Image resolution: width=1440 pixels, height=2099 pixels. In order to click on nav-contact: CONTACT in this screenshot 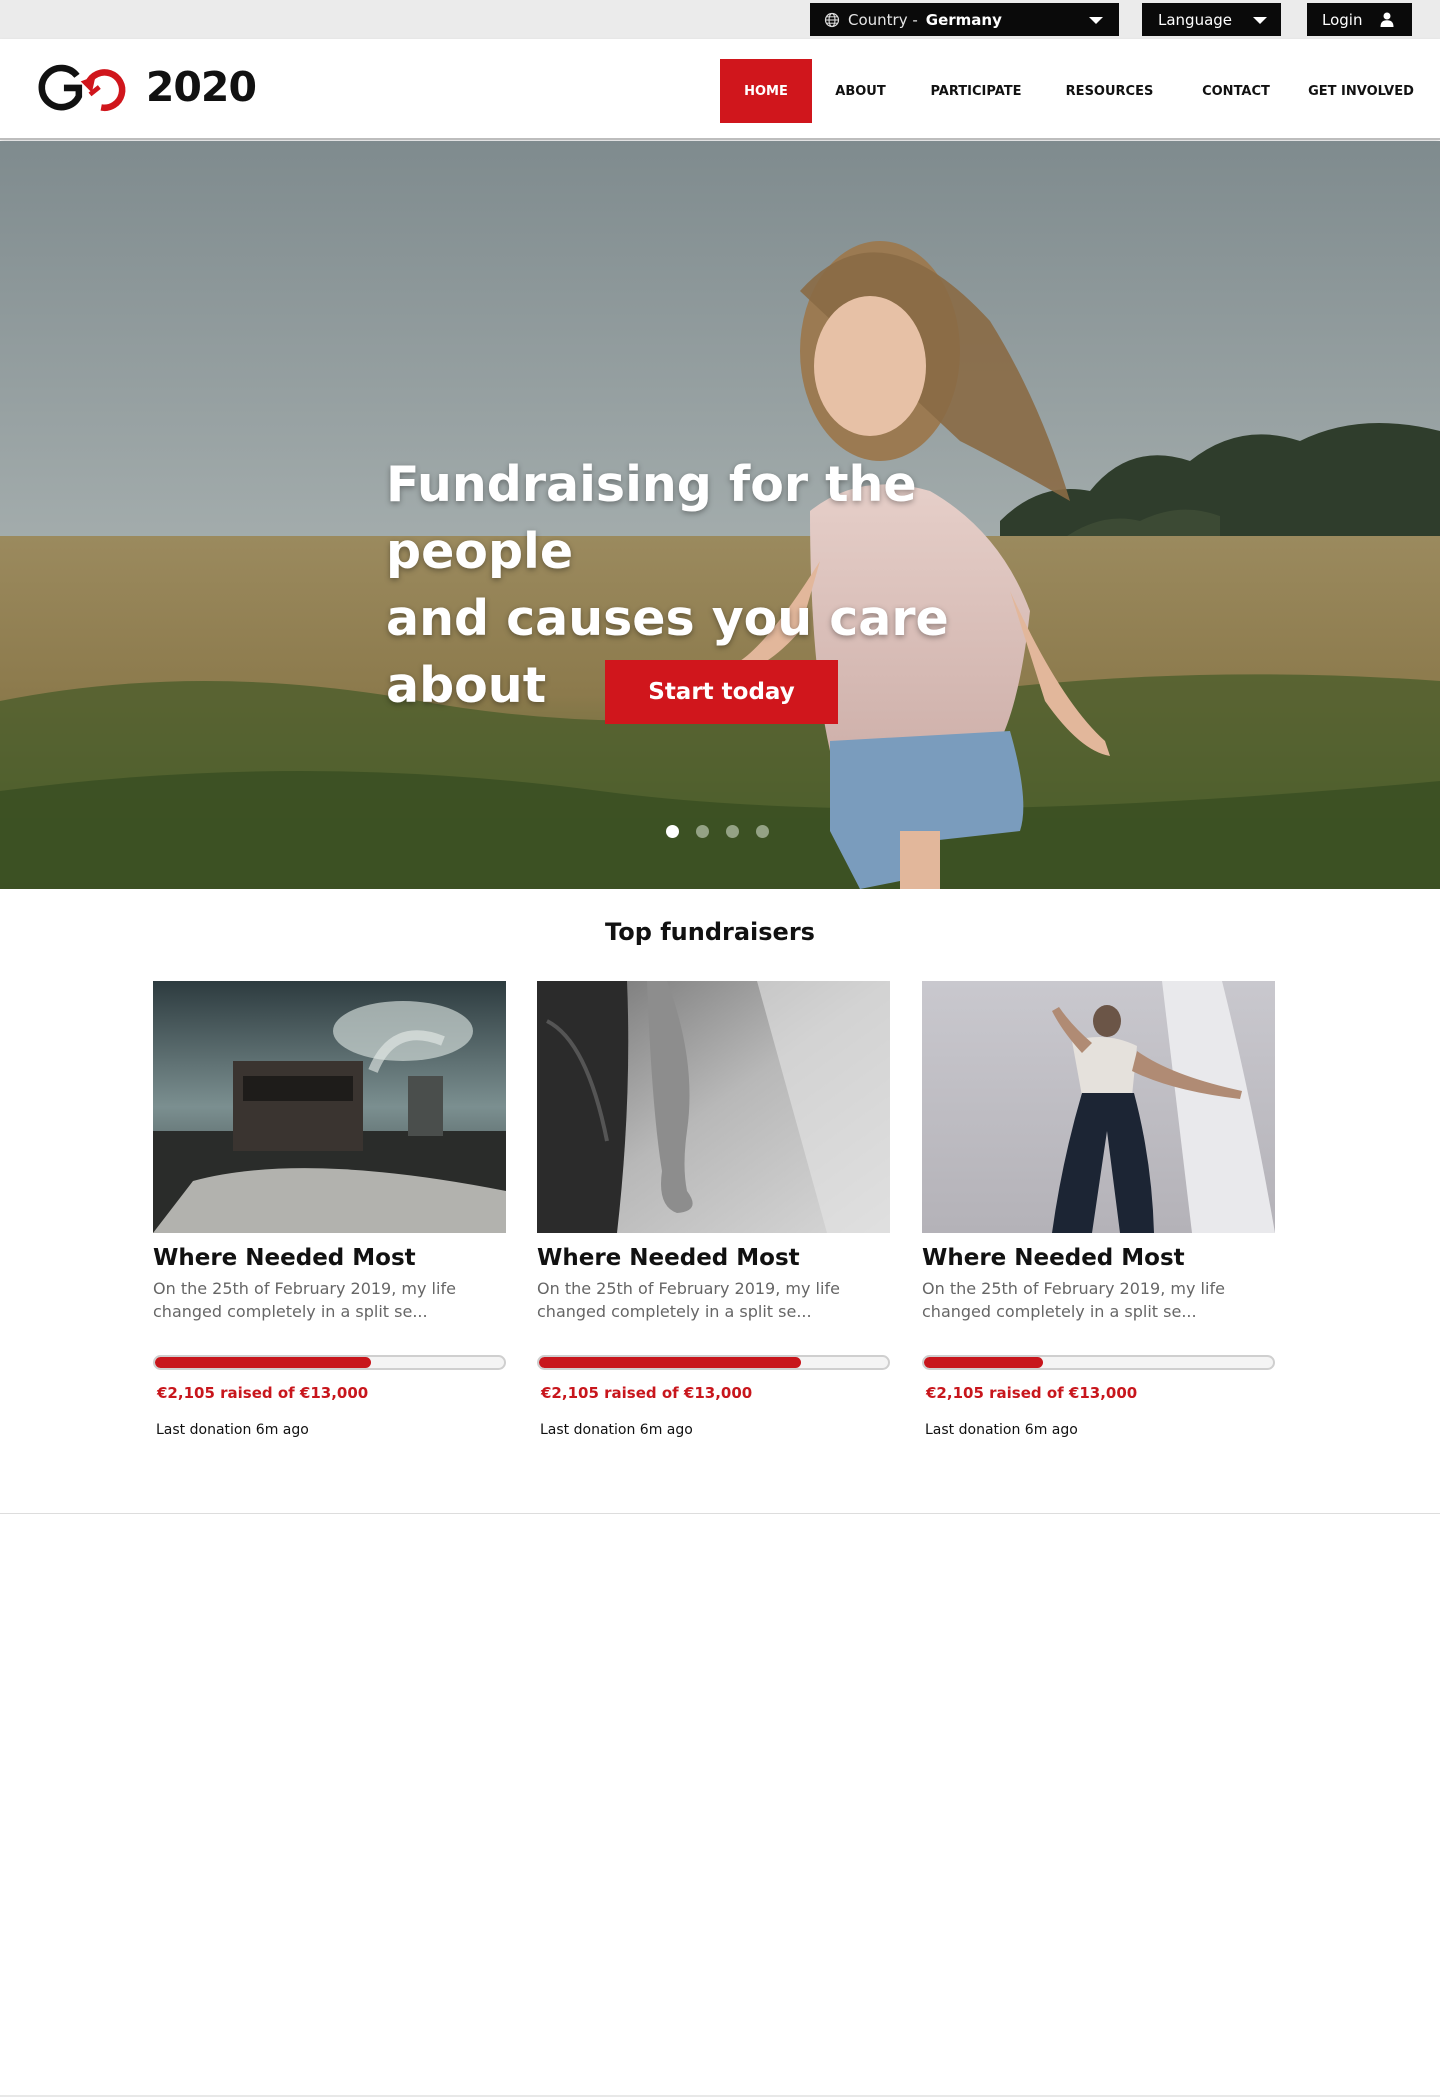, I will do `click(1236, 91)`.